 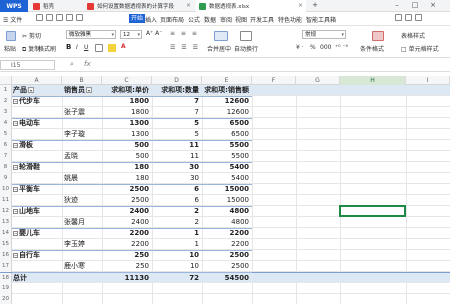 What do you see at coordinates (87, 64) in the screenshot?
I see `fx-icon: fx` at bounding box center [87, 64].